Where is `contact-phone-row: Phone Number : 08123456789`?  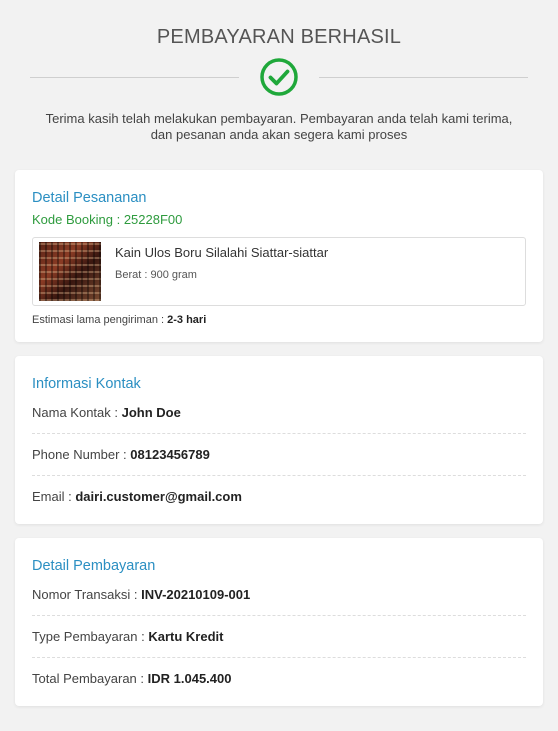
contact-phone-row: Phone Number : 08123456789 is located at coordinates (279, 455).